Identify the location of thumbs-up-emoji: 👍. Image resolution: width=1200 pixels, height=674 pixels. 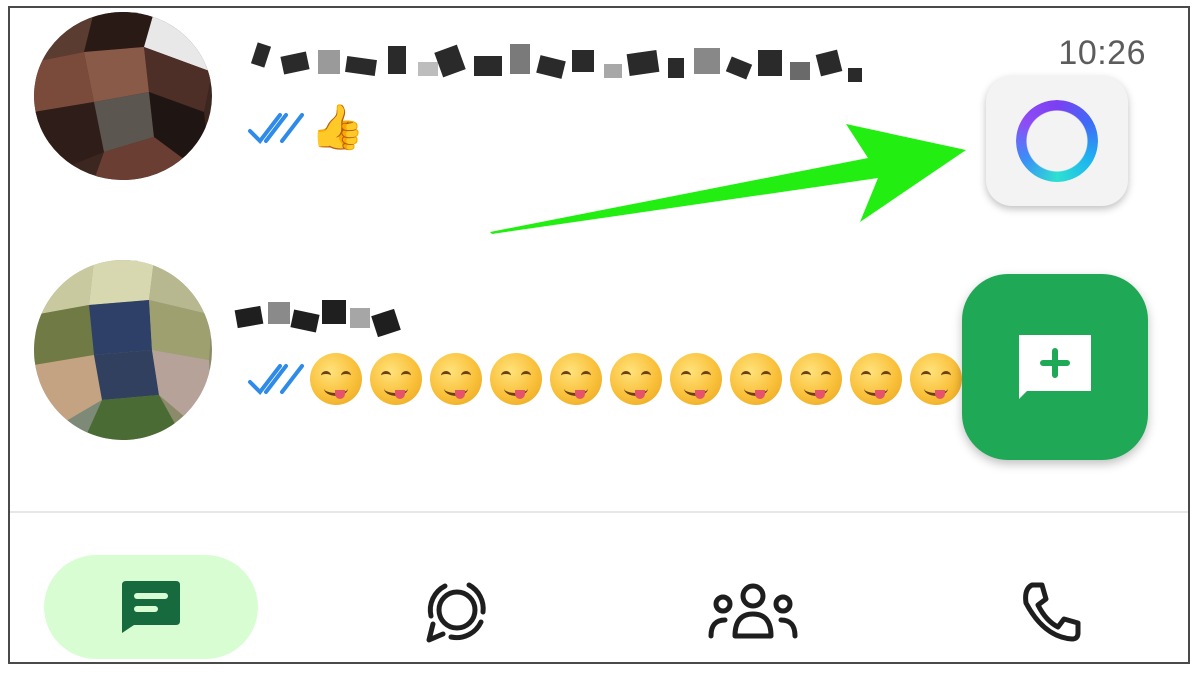
(337, 127).